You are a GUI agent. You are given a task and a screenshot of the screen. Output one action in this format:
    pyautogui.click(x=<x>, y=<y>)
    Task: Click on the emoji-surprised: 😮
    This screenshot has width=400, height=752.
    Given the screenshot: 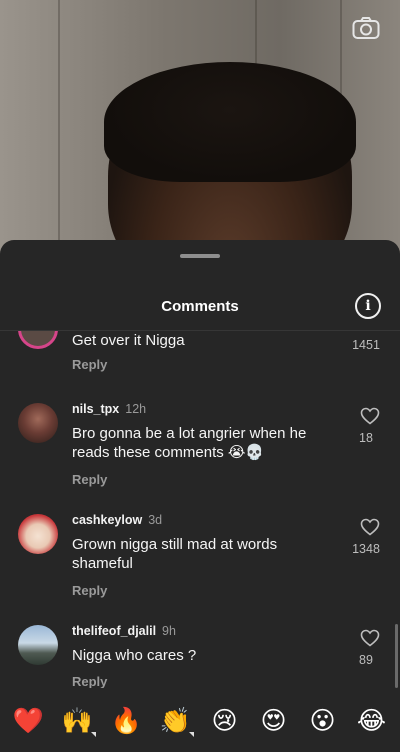 What is the action you would take?
    pyautogui.click(x=323, y=720)
    